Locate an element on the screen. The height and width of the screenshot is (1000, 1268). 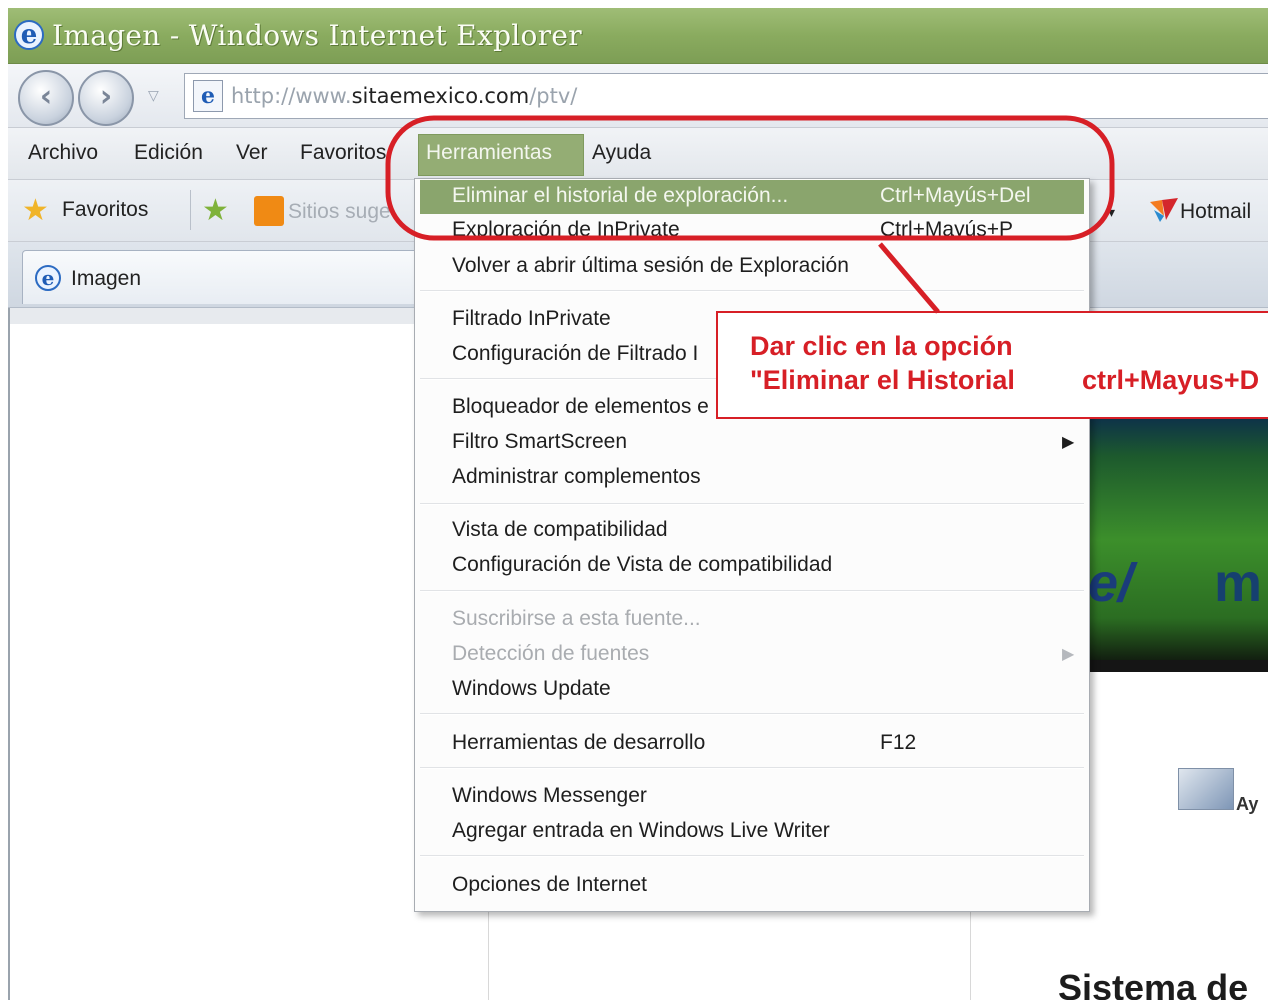
menu-item-smartscreen: Filtro SmartScreen is located at coordinates (539, 442).